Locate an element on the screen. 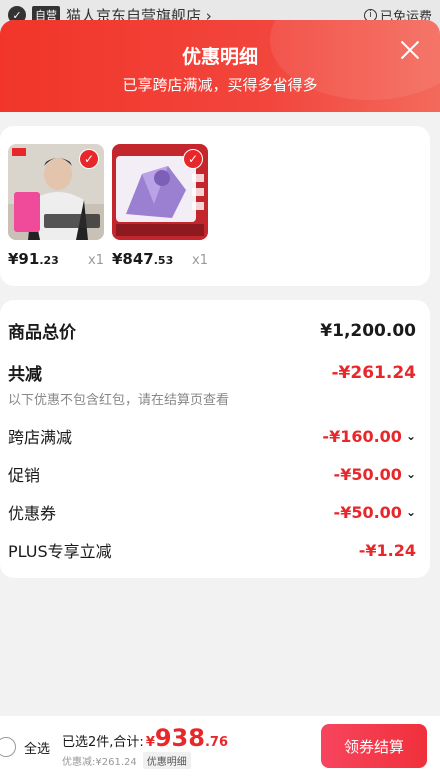 This screenshot has height=778, width=440. total-price-row: 商品总价 ¥1,200.00 is located at coordinates (212, 331).